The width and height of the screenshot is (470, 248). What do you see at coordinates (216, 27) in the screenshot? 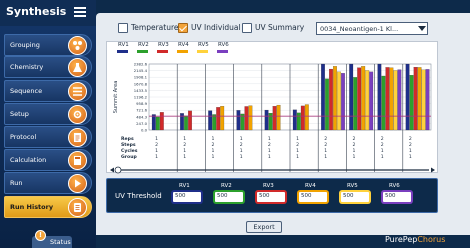
I see `uv-individual-checkbox-label: UV Individual` at bounding box center [216, 27].